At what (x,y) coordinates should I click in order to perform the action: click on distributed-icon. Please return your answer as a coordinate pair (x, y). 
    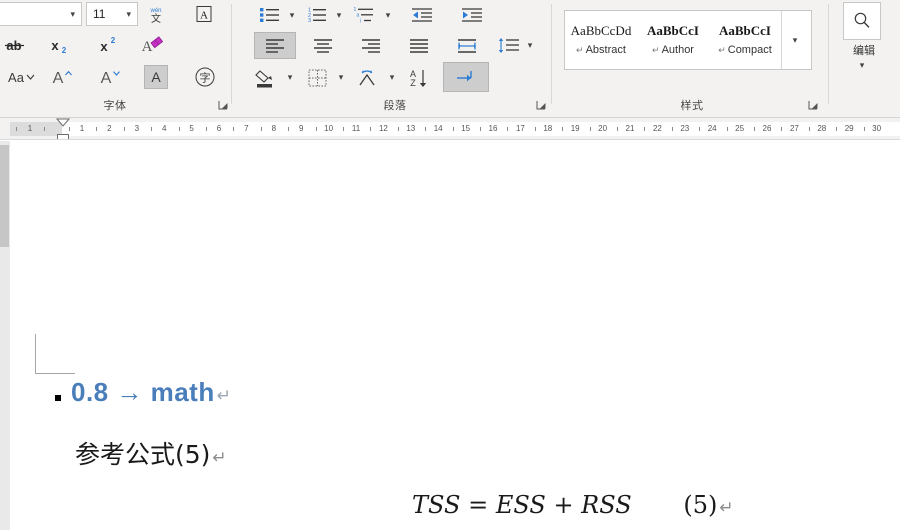
    Looking at the image, I should click on (467, 45).